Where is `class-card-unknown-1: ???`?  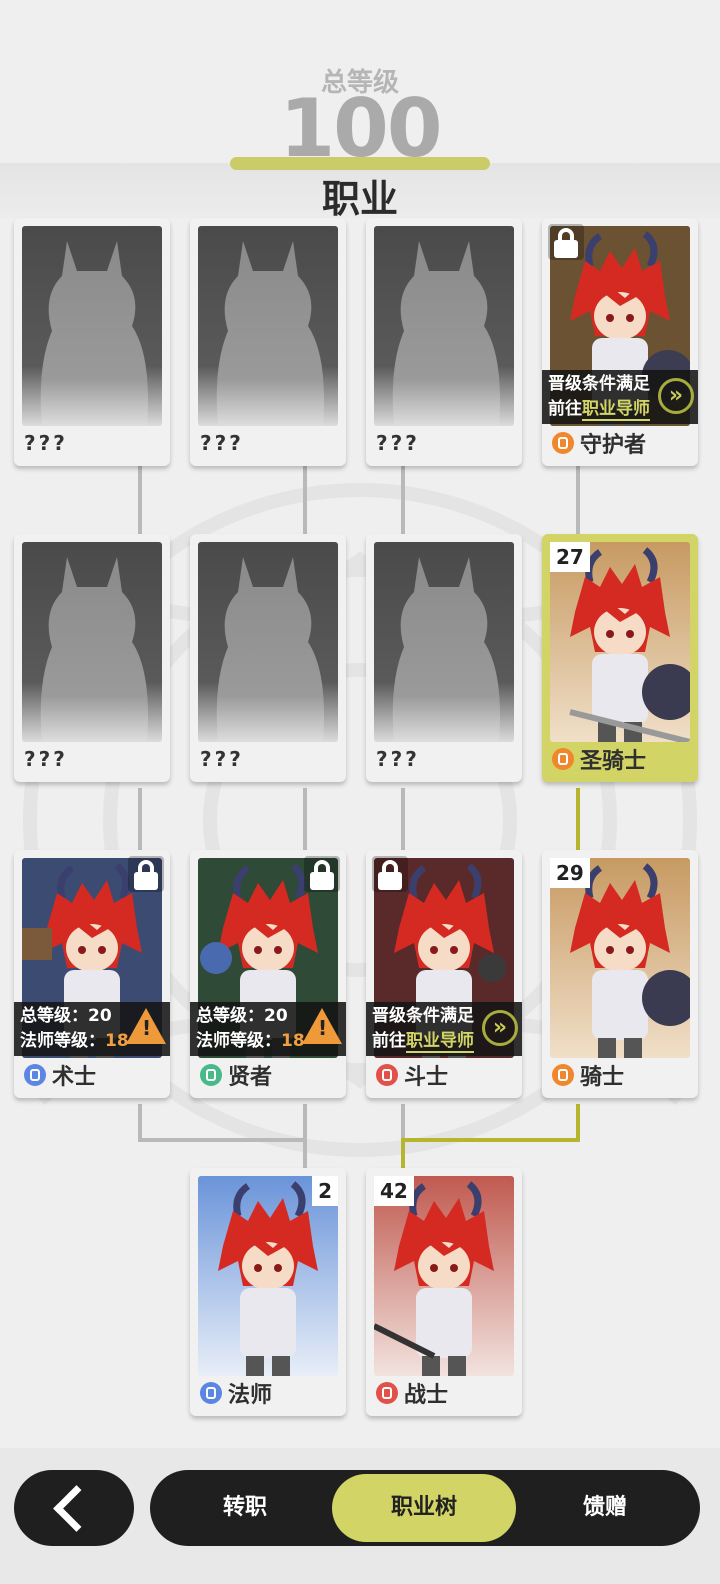 class-card-unknown-1: ??? is located at coordinates (92, 342).